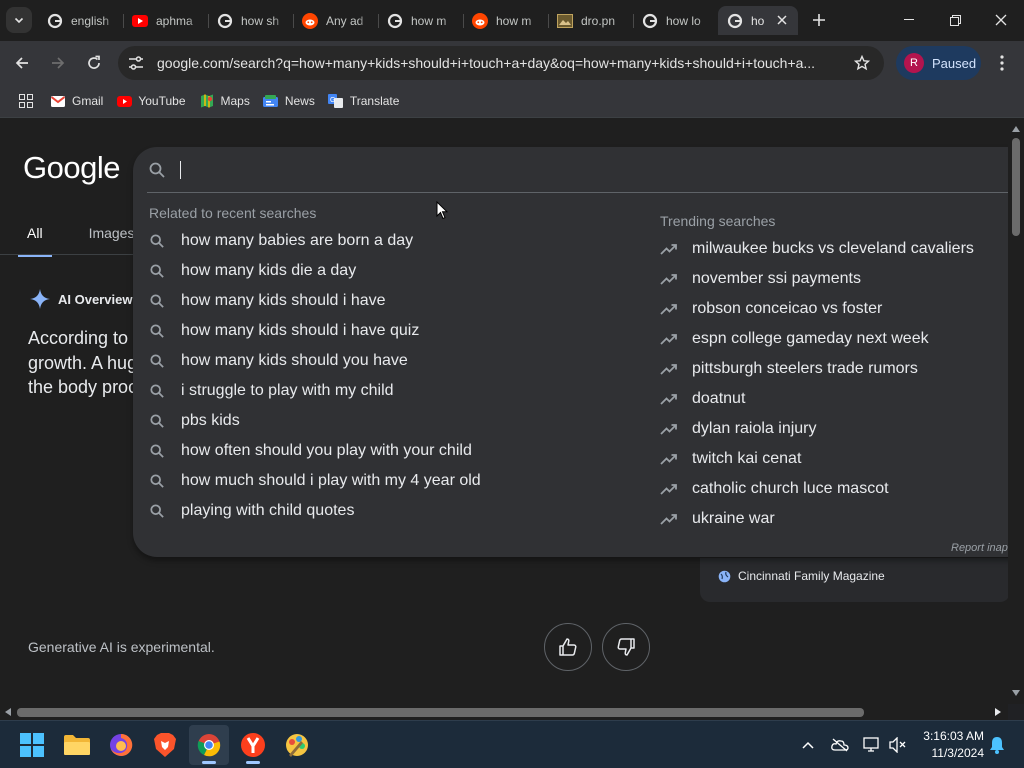 This screenshot has width=1024, height=768. I want to click on minimize-button, so click(909, 20).